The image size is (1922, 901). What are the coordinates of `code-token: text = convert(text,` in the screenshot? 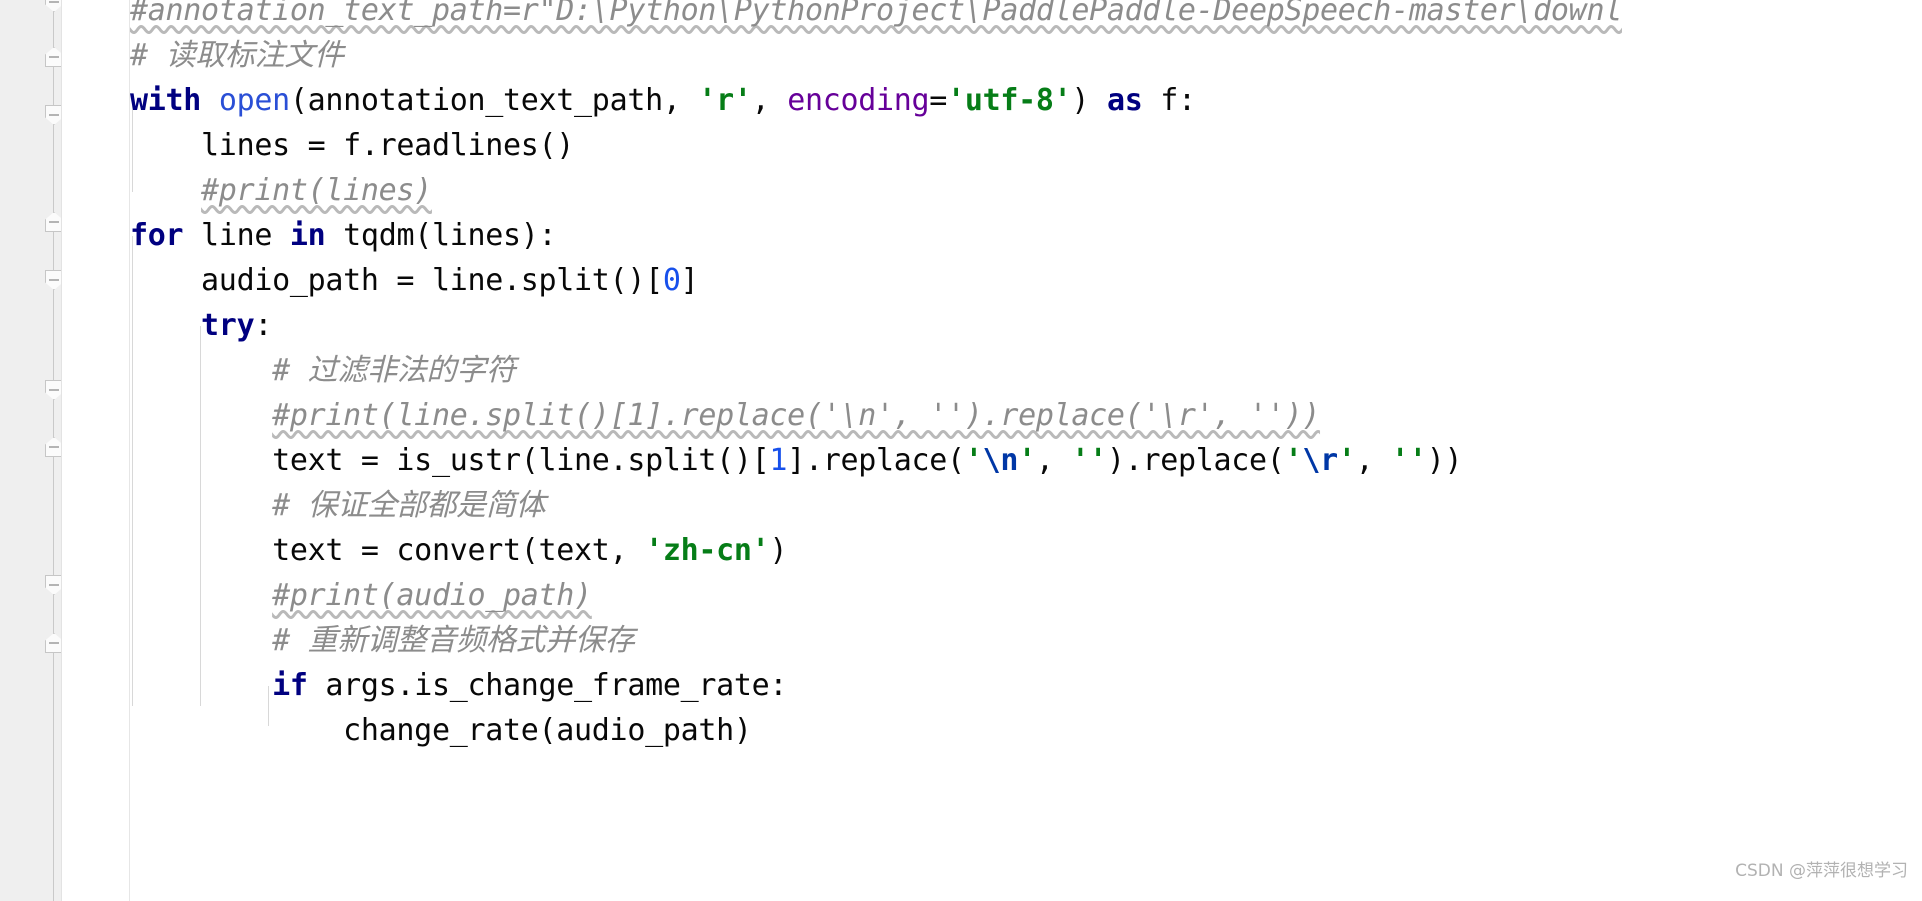 It's located at (388, 550).